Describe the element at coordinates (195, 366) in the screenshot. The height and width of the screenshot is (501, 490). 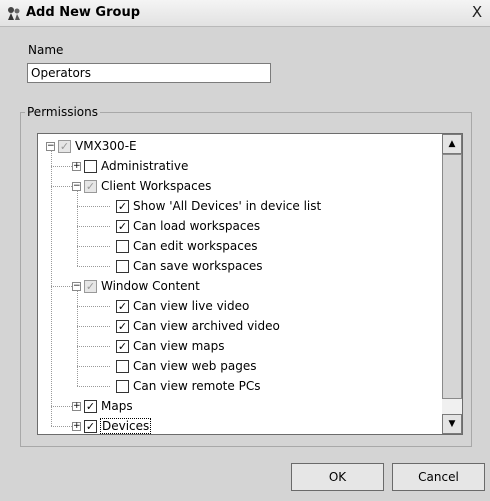
I see `tree-item-label: Can view web pages` at that location.